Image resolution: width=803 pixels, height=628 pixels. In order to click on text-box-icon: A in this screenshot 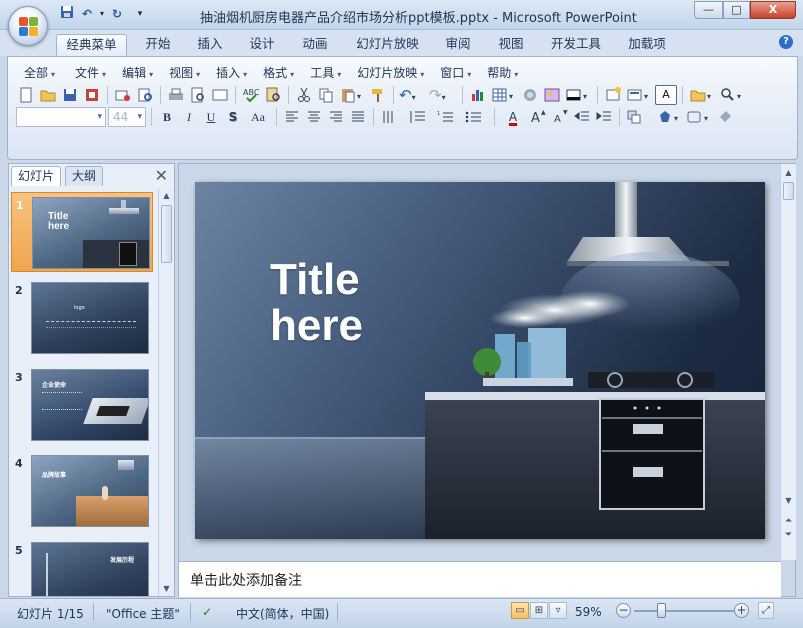, I will do `click(666, 95)`.